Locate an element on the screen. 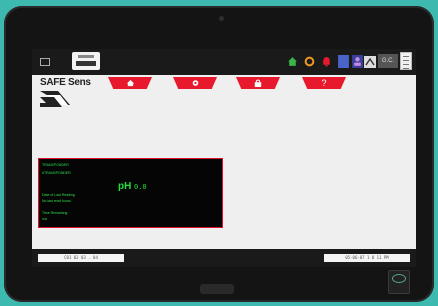  lock-icon is located at coordinates (258, 83).